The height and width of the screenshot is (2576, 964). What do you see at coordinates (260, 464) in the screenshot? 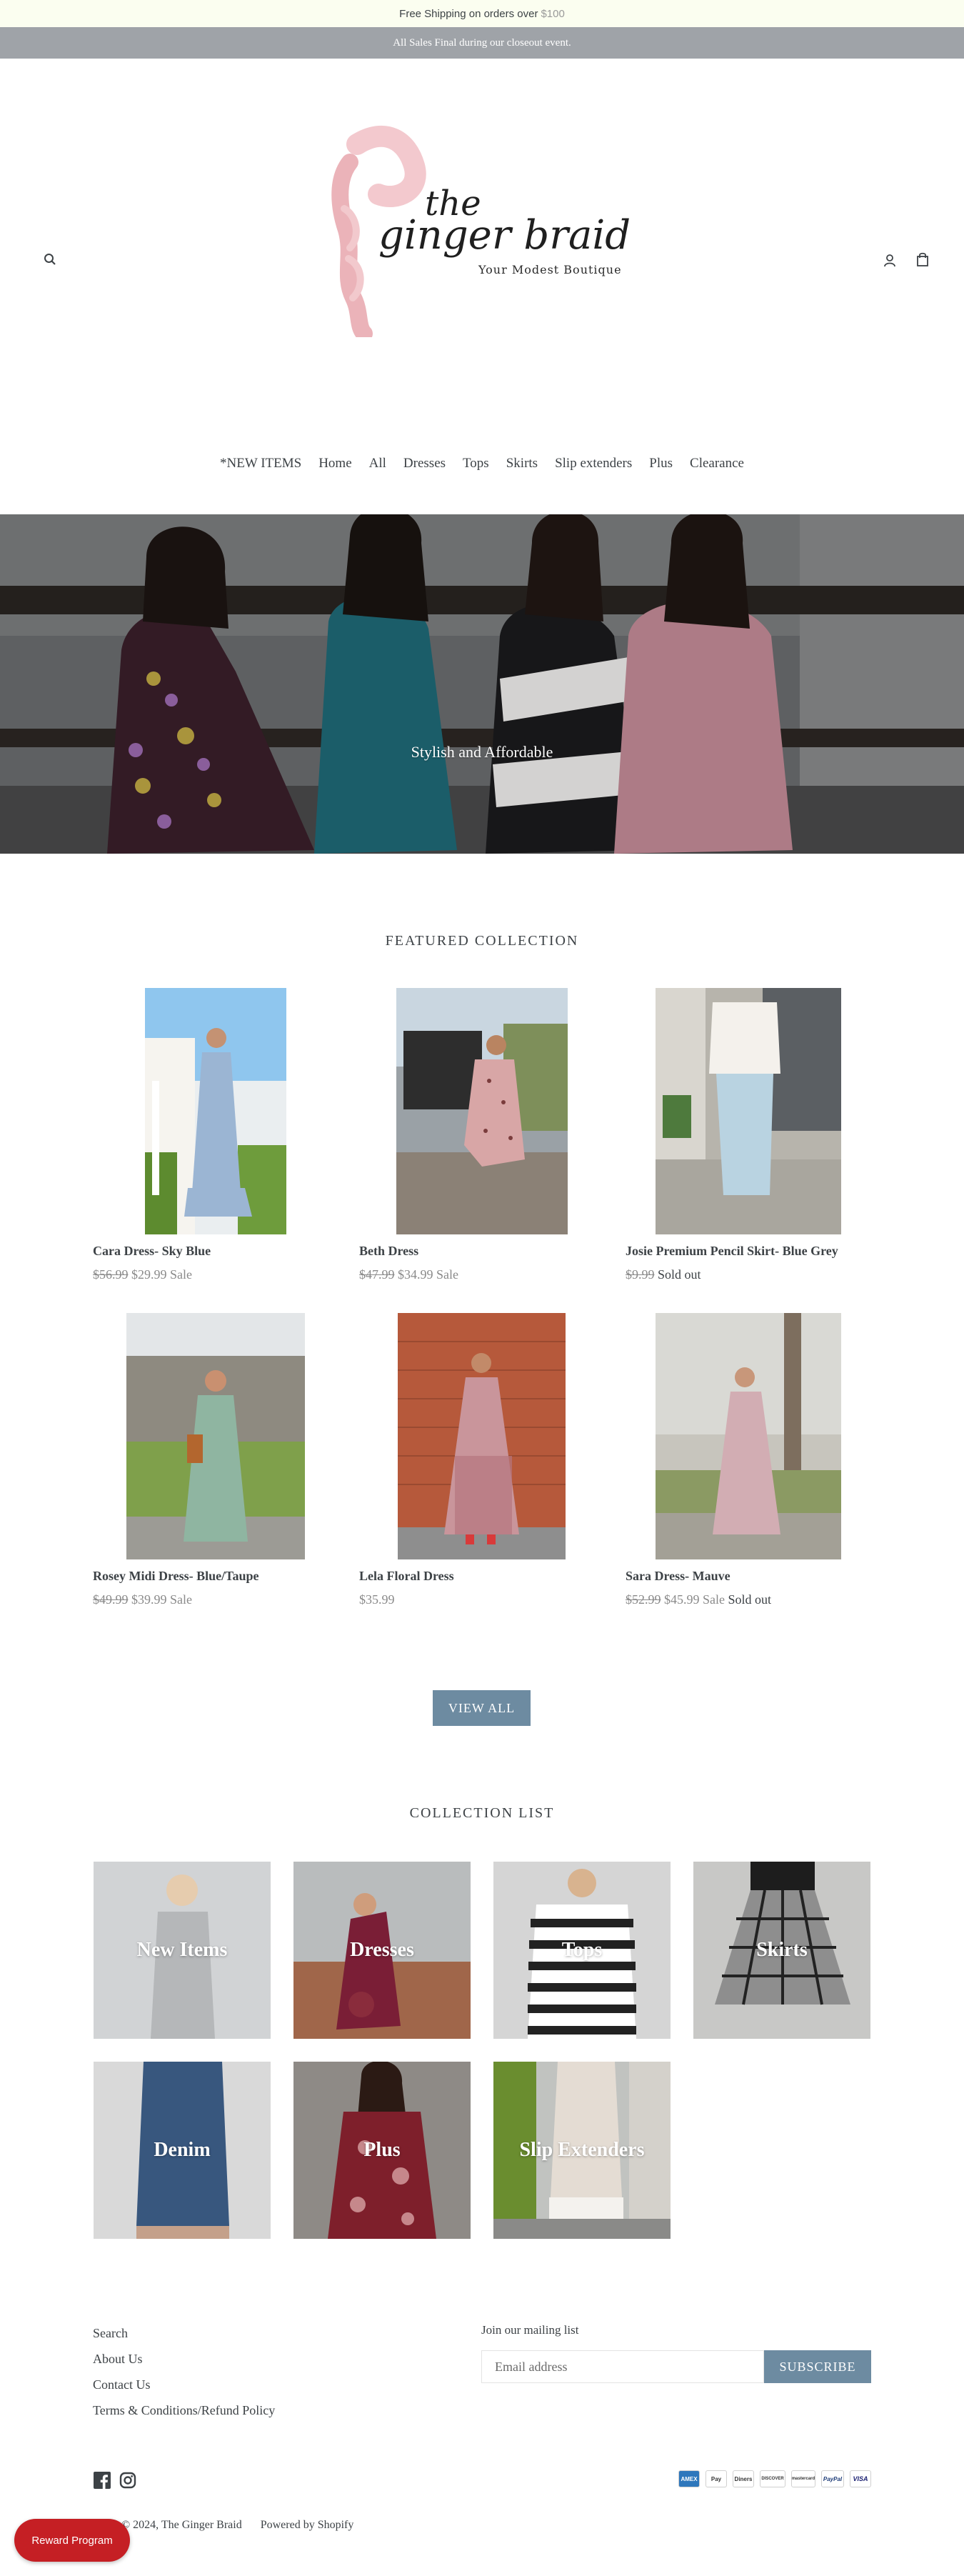
I see `nav-new-items: *NEW ITEMS` at bounding box center [260, 464].